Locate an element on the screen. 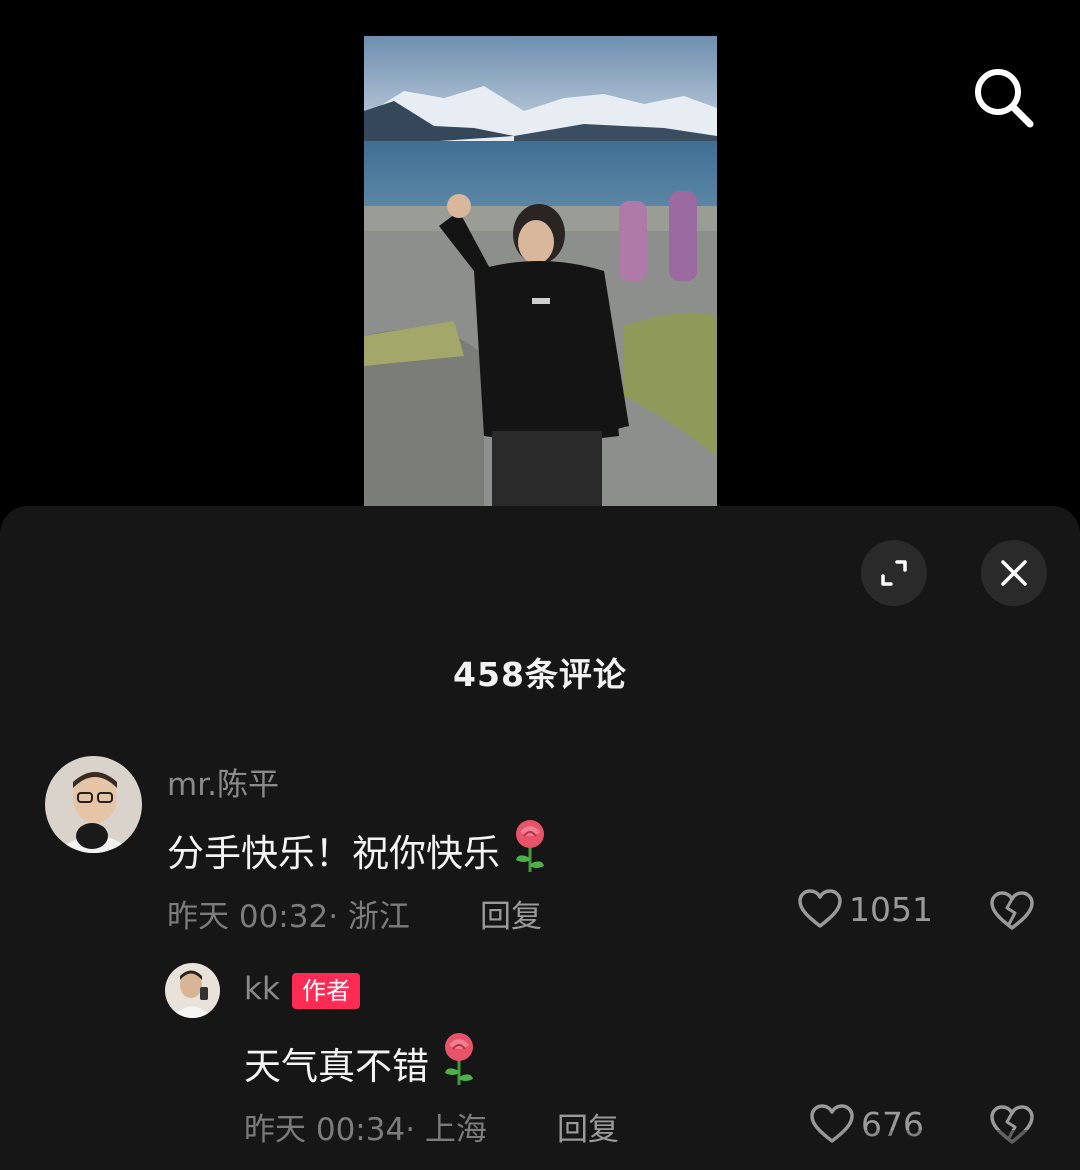 This screenshot has height=1170, width=1080. reply-username: kk is located at coordinates (262, 989).